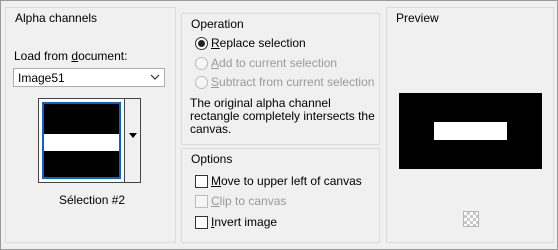 This screenshot has height=250, width=558. What do you see at coordinates (41, 78) in the screenshot?
I see `document-dropdown-value: Image51` at bounding box center [41, 78].